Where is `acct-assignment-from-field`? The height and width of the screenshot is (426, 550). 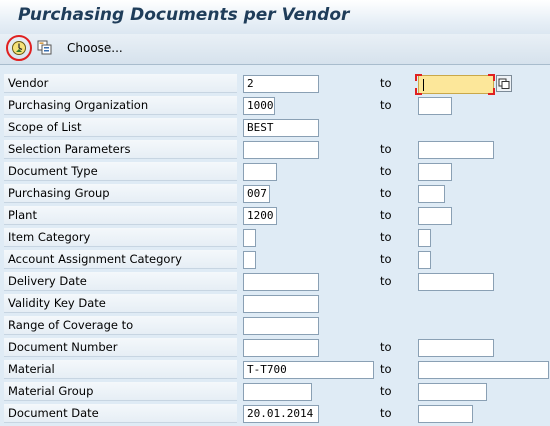
acct-assignment-from-field is located at coordinates (249, 260).